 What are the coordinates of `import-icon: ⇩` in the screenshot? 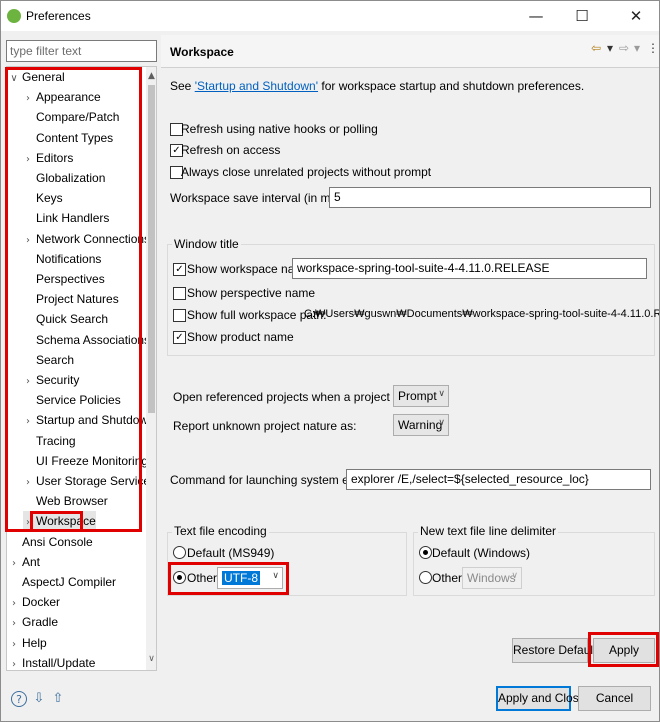 It's located at (39, 699).